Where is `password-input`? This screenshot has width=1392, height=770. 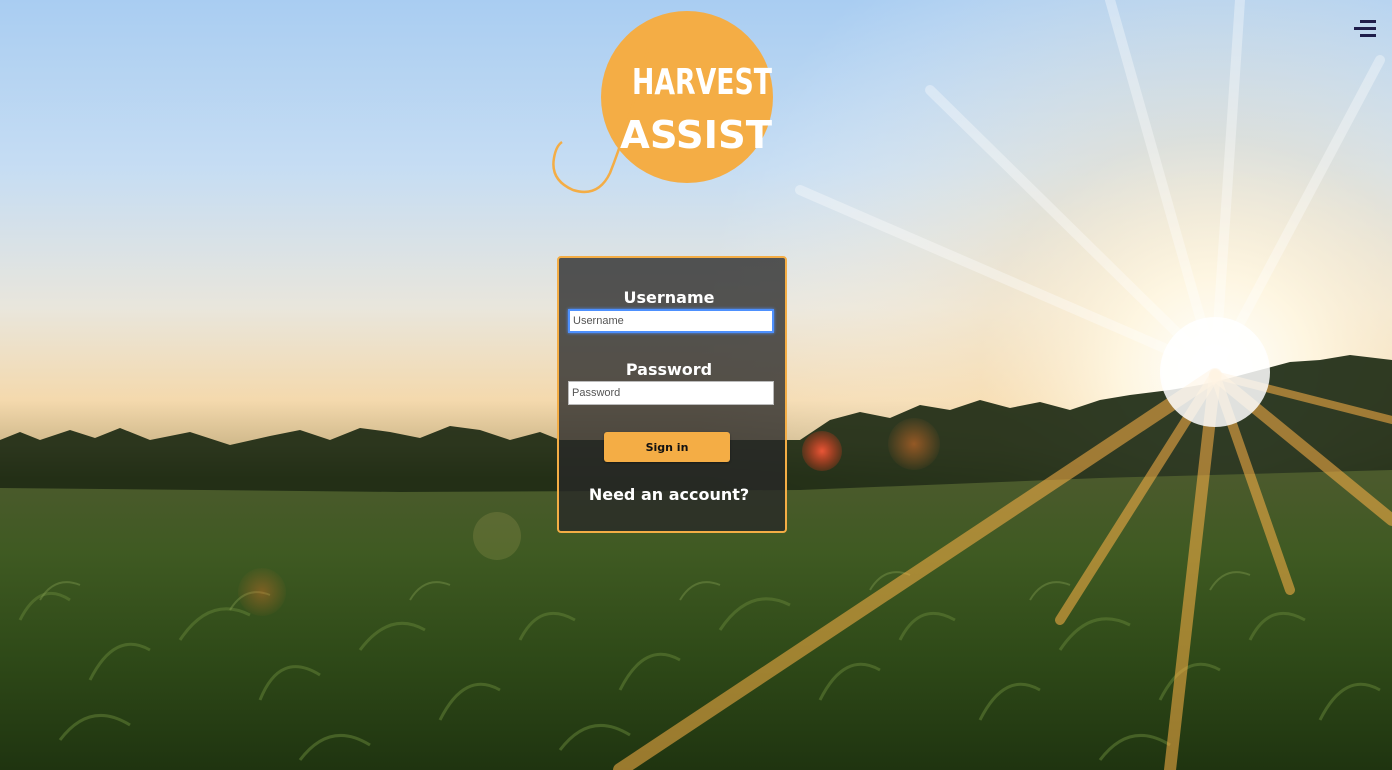
password-input is located at coordinates (671, 393).